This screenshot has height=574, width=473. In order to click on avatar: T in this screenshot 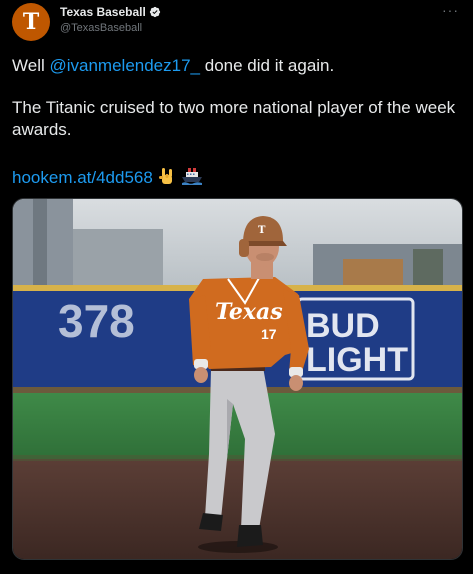, I will do `click(31, 22)`.